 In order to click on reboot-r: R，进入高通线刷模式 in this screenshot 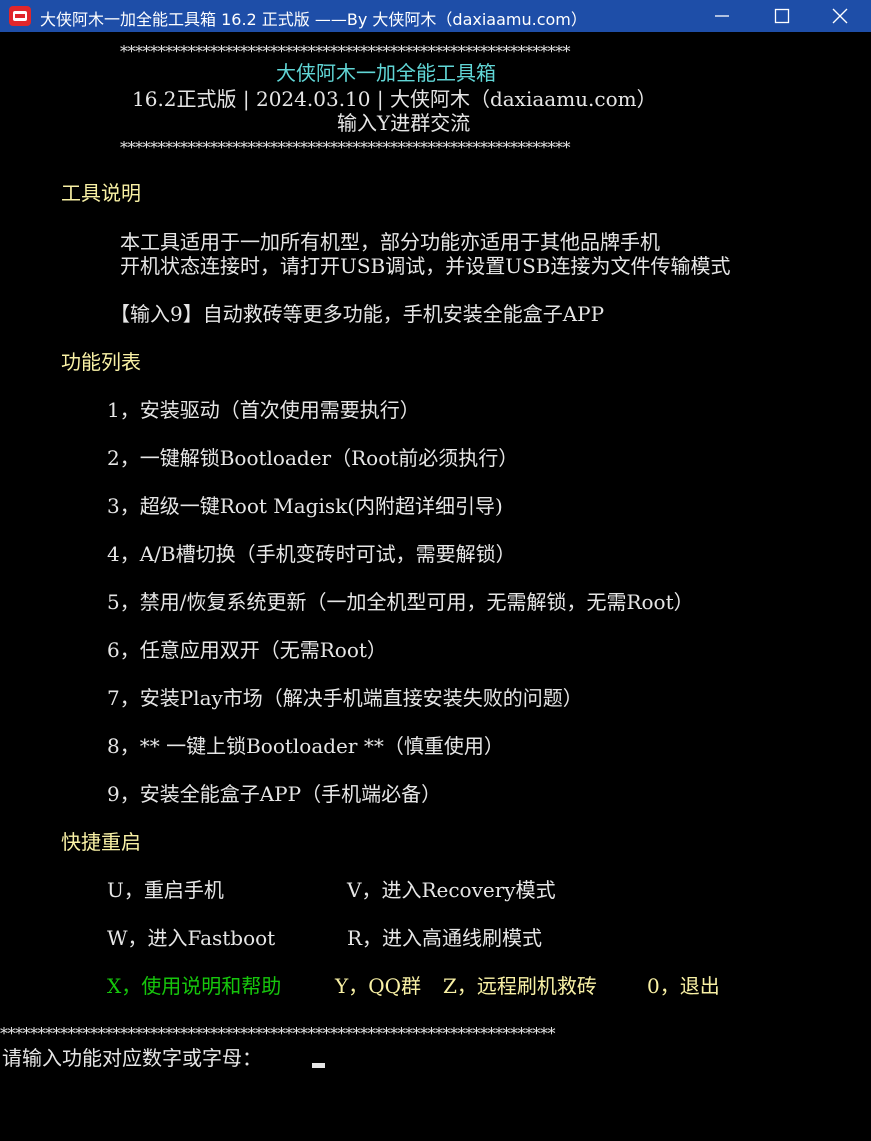, I will do `click(445, 938)`.